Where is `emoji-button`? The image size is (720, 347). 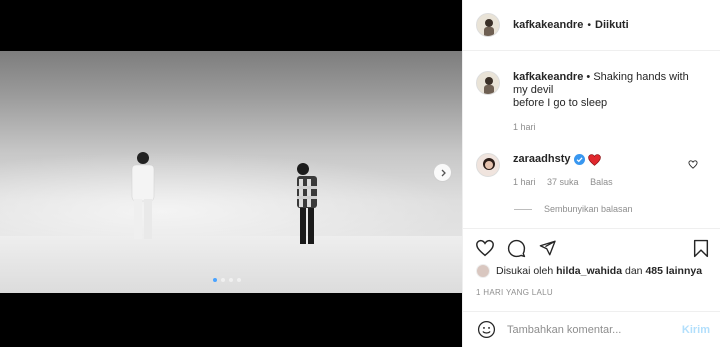
emoji-button is located at coordinates (486, 330).